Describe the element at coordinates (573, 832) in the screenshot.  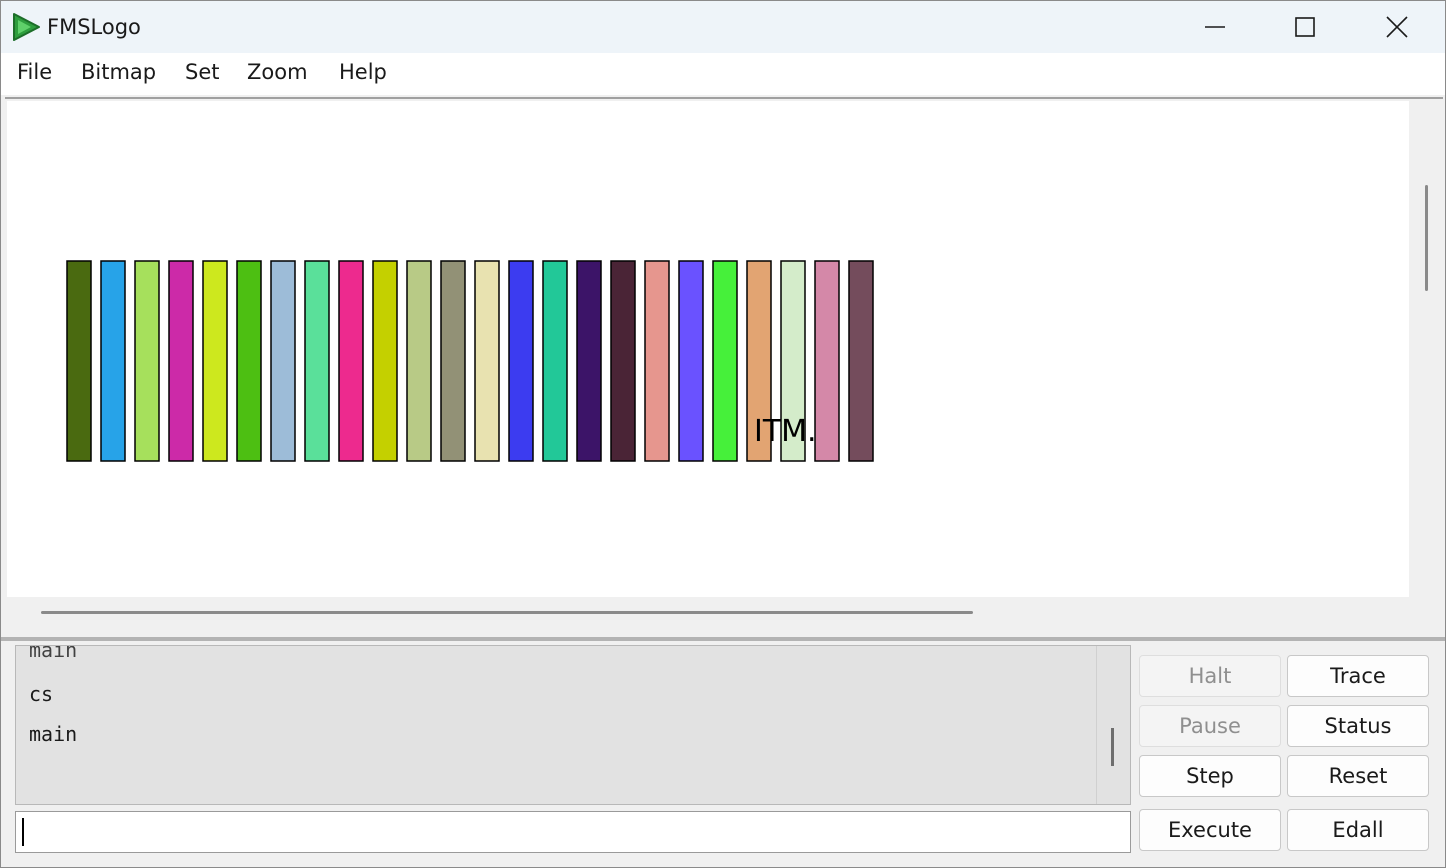
I see `command-input` at that location.